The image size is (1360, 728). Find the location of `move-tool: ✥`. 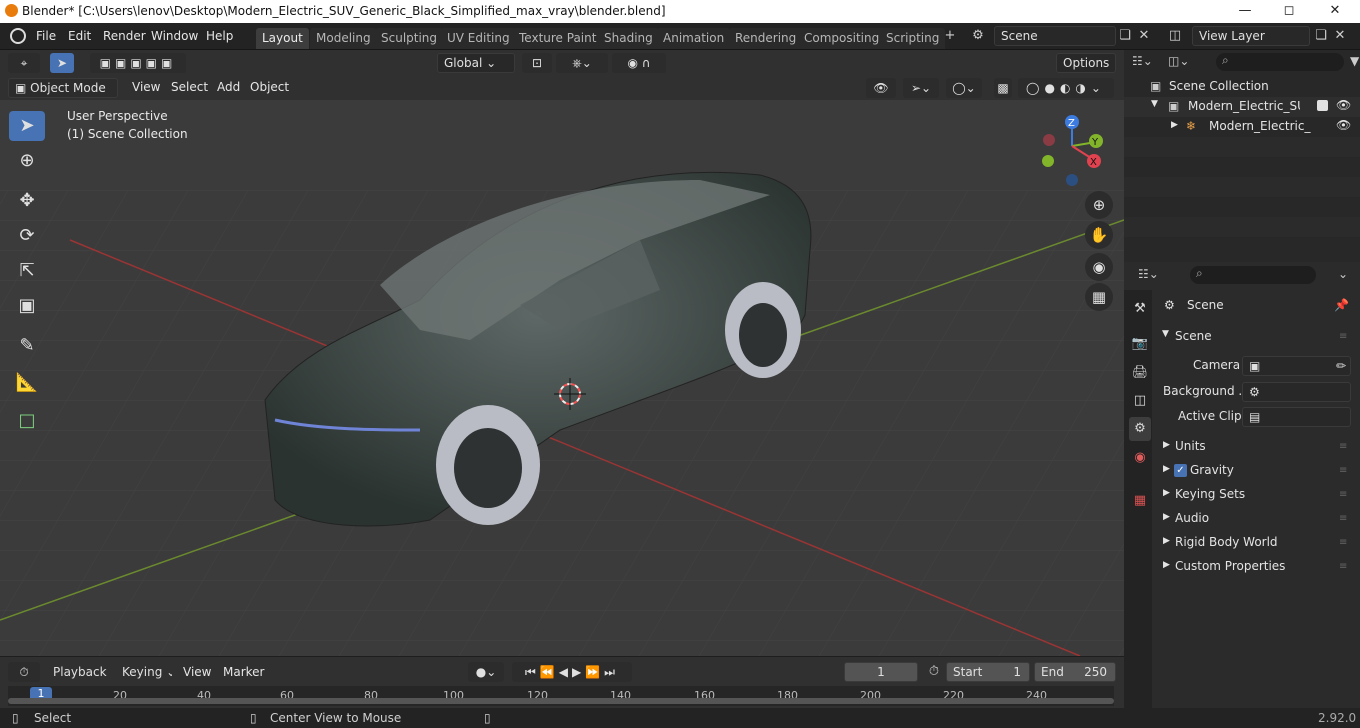

move-tool: ✥ is located at coordinates (27, 201).